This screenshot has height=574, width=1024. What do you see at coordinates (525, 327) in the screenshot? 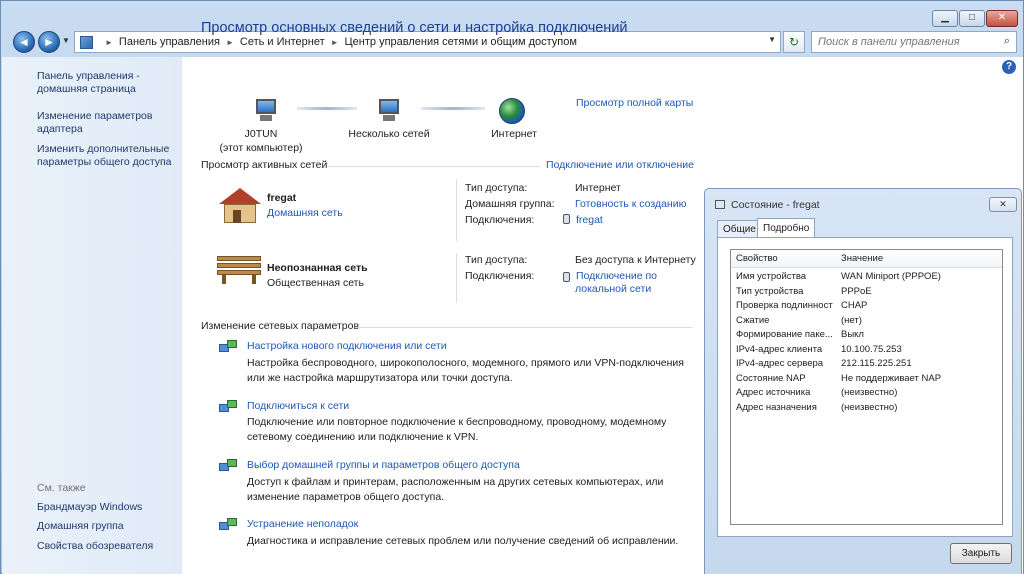
I see `section-divider` at bounding box center [525, 327].